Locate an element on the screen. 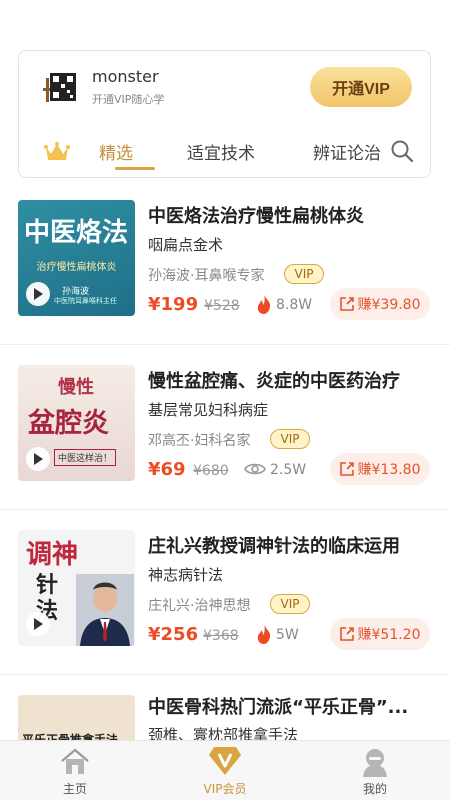 The height and width of the screenshot is (800, 450). tabbar-label: VIP会员 is located at coordinates (225, 789).